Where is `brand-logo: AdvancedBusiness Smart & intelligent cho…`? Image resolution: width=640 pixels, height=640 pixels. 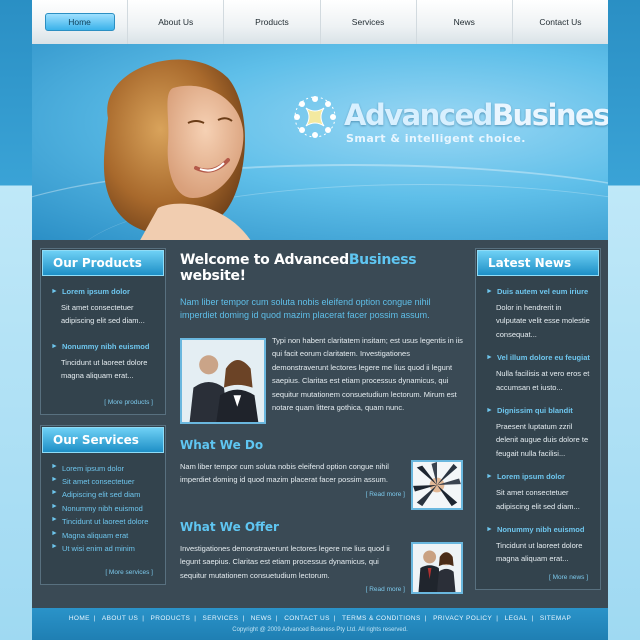
brand-logo: AdvancedBusiness Smart & intelligent cho… is located at coordinates (449, 122).